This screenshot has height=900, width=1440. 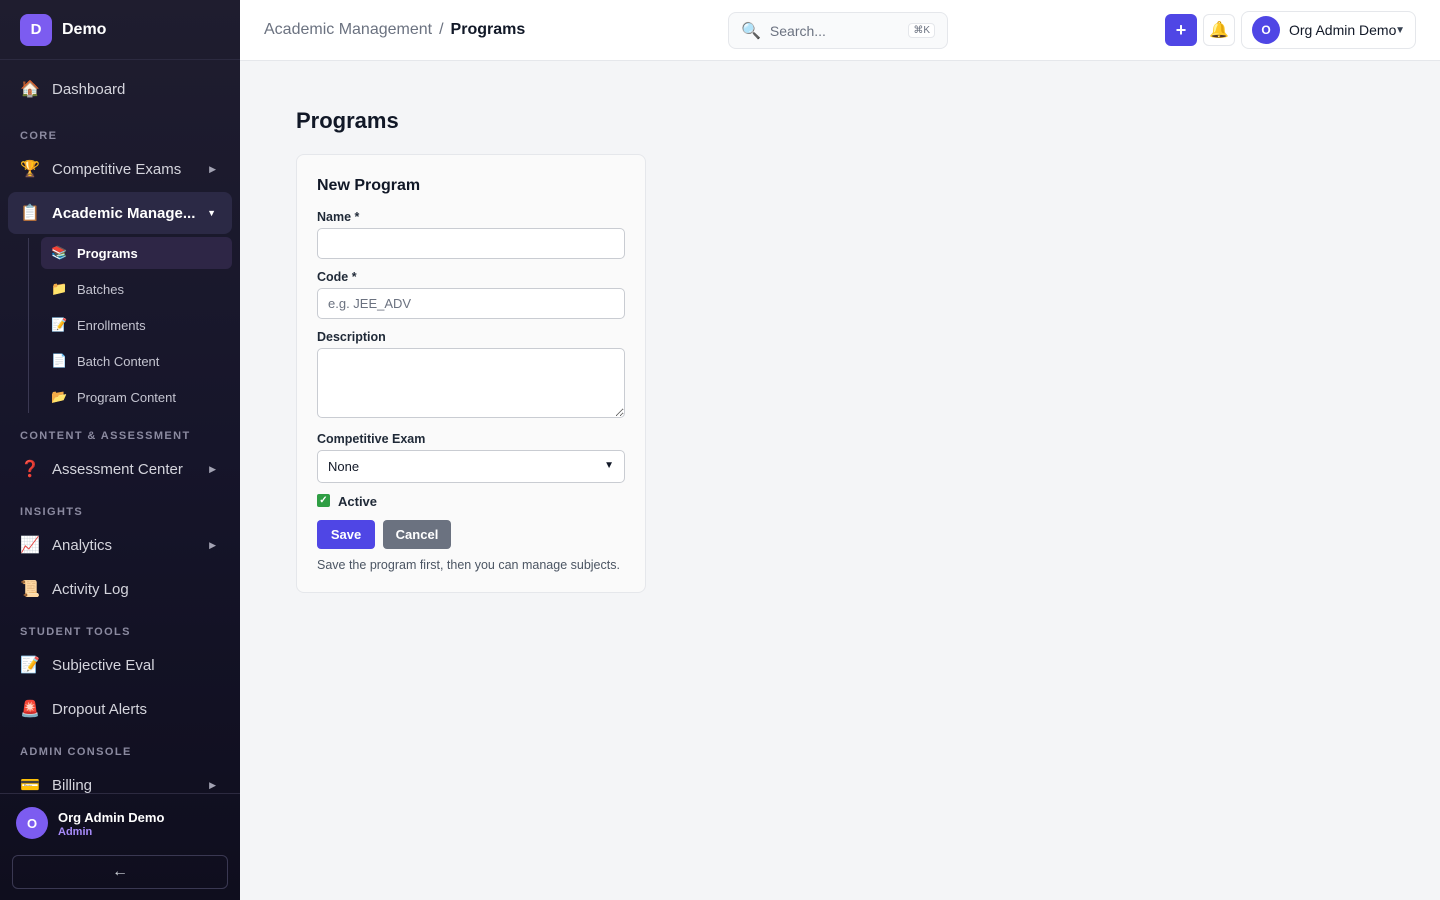 I want to click on competitive-exam-label: Competitive Exam, so click(x=371, y=439).